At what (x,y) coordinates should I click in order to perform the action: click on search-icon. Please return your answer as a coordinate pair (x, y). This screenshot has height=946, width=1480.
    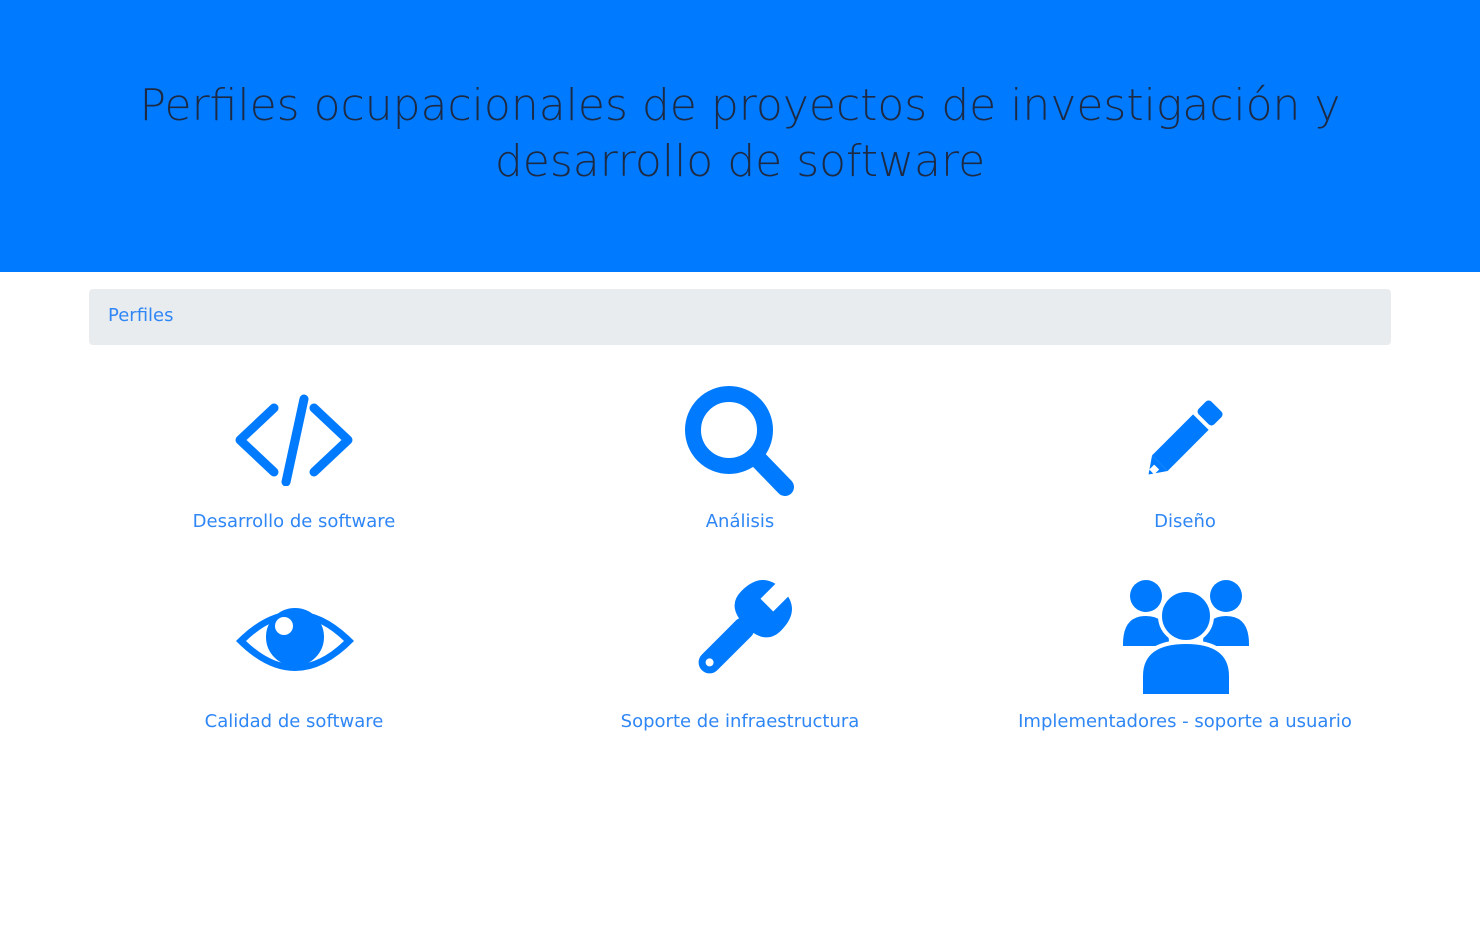
    Looking at the image, I should click on (740, 444).